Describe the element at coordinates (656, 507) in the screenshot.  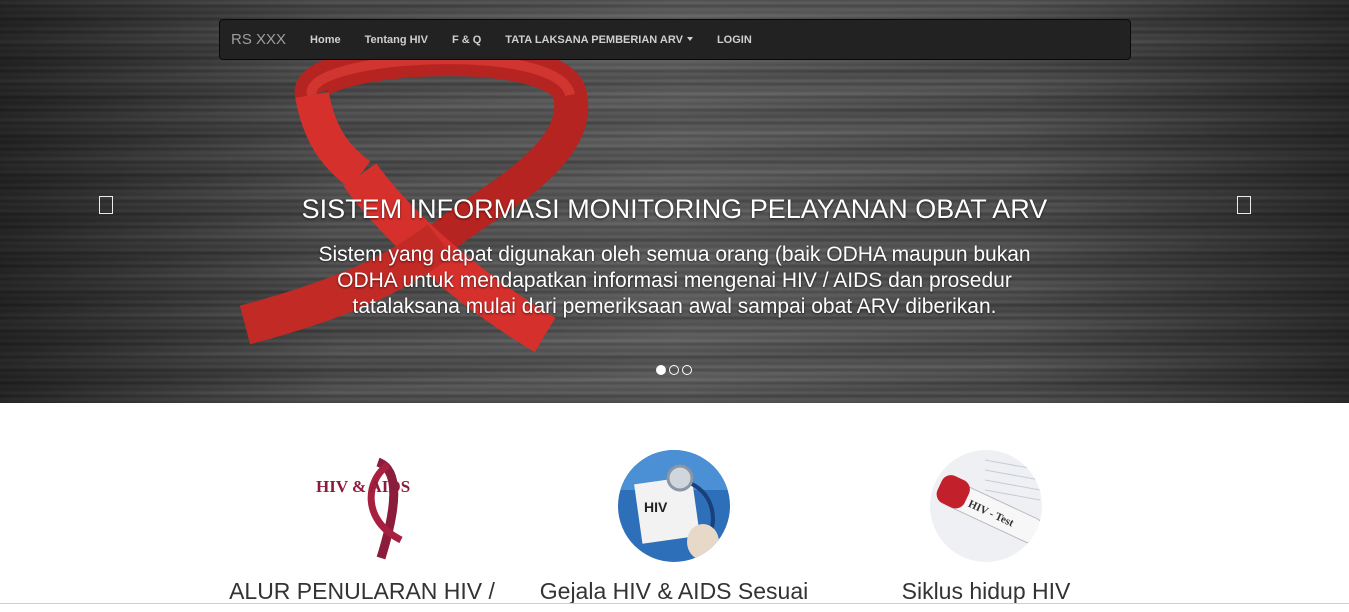
I see `feature-2-image-text: HIV` at that location.